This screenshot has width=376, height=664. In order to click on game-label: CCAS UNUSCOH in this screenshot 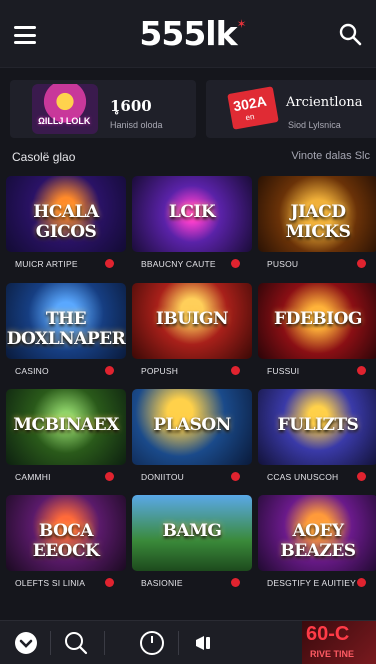, I will do `click(303, 477)`.